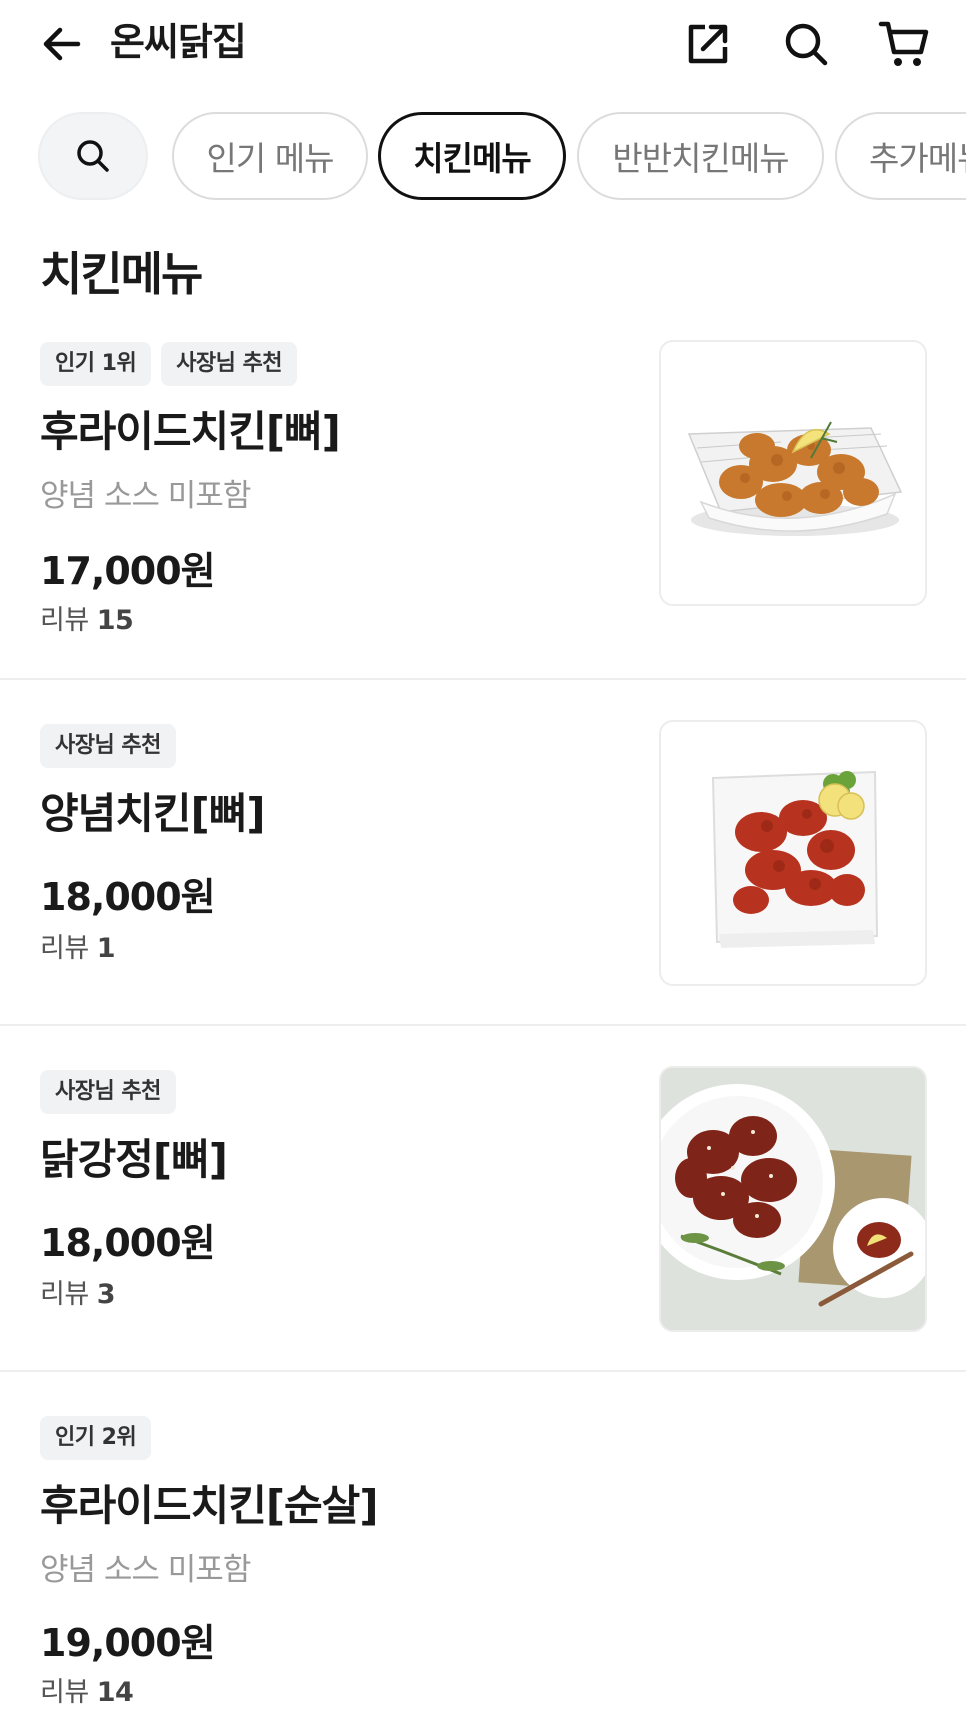 The image size is (966, 1722). I want to click on menu-search-chip, so click(93, 156).